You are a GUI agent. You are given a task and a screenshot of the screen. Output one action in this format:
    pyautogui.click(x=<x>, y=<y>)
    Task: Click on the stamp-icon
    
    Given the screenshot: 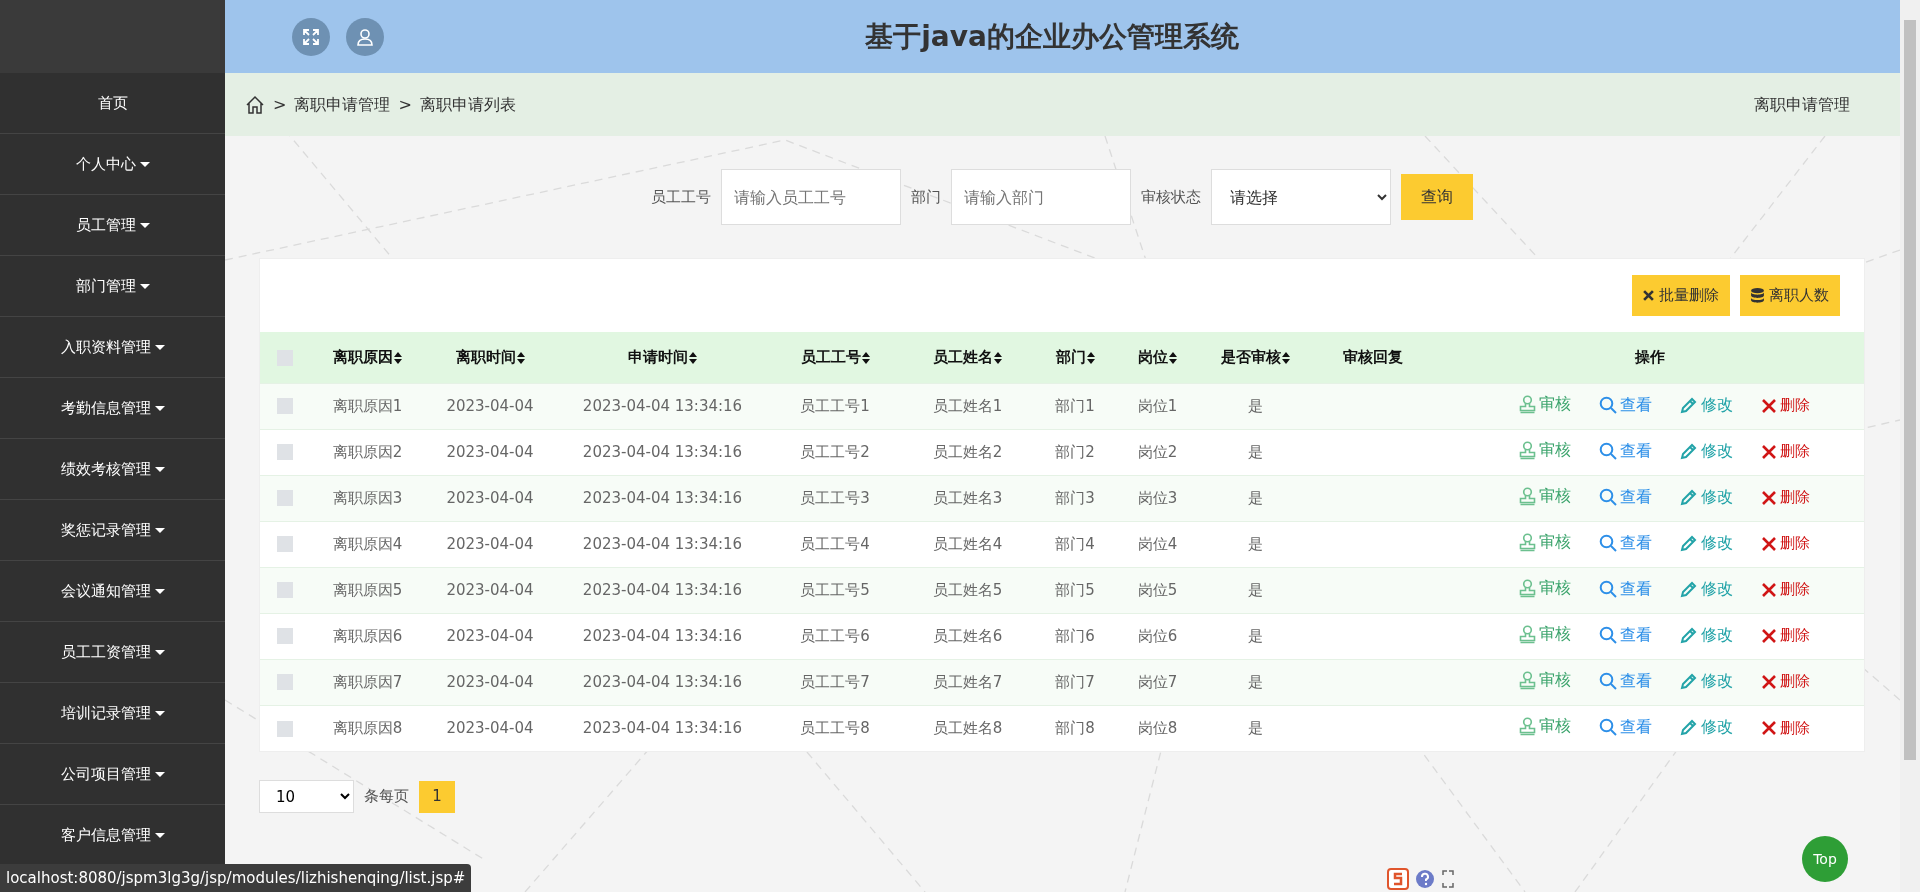 What is the action you would take?
    pyautogui.click(x=1527, y=634)
    